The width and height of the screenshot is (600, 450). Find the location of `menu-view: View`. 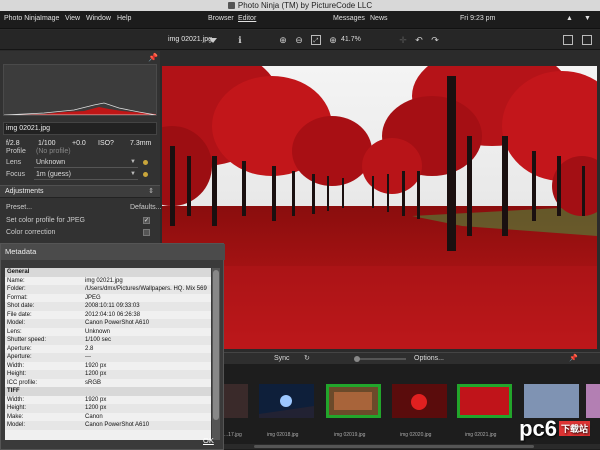

menu-view: View is located at coordinates (72, 18).